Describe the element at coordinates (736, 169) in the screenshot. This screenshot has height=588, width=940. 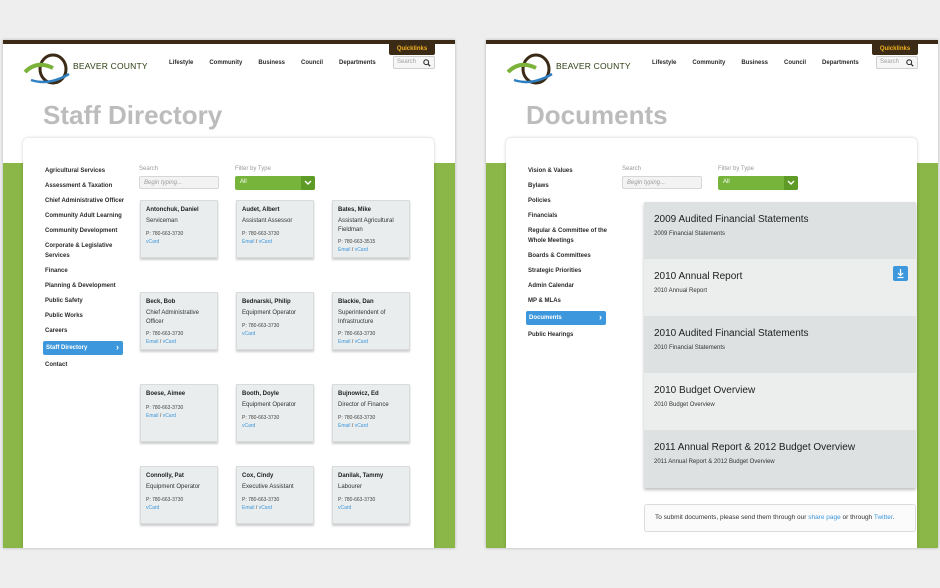
I see `filter-label: Filter by Type` at that location.